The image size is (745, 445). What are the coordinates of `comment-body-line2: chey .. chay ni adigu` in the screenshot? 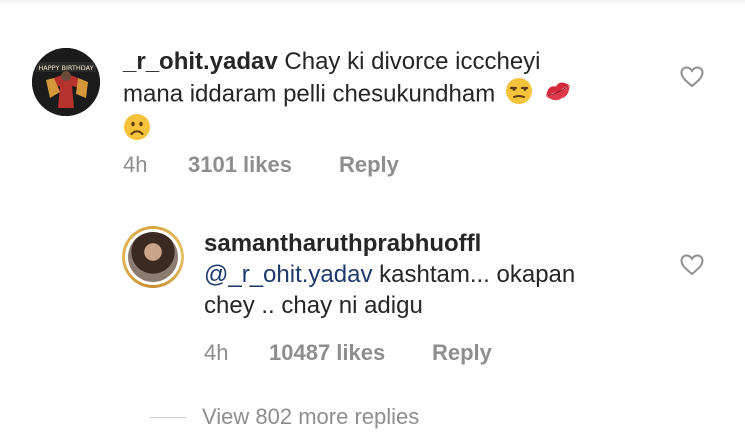 It's located at (313, 305).